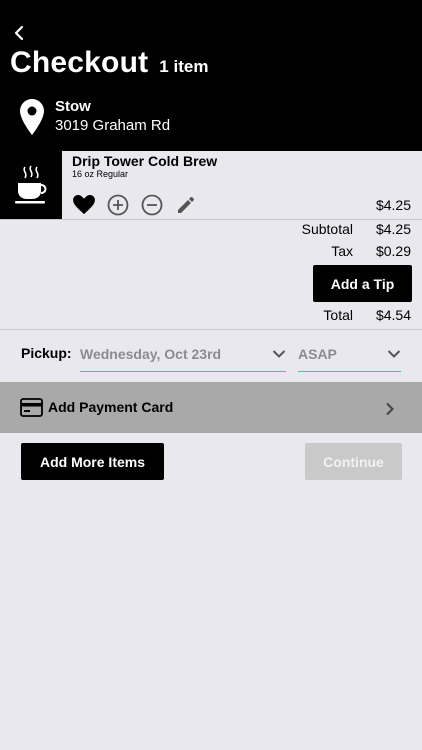 Image resolution: width=422 pixels, height=750 pixels. I want to click on payment-label: Add Payment Card, so click(111, 407).